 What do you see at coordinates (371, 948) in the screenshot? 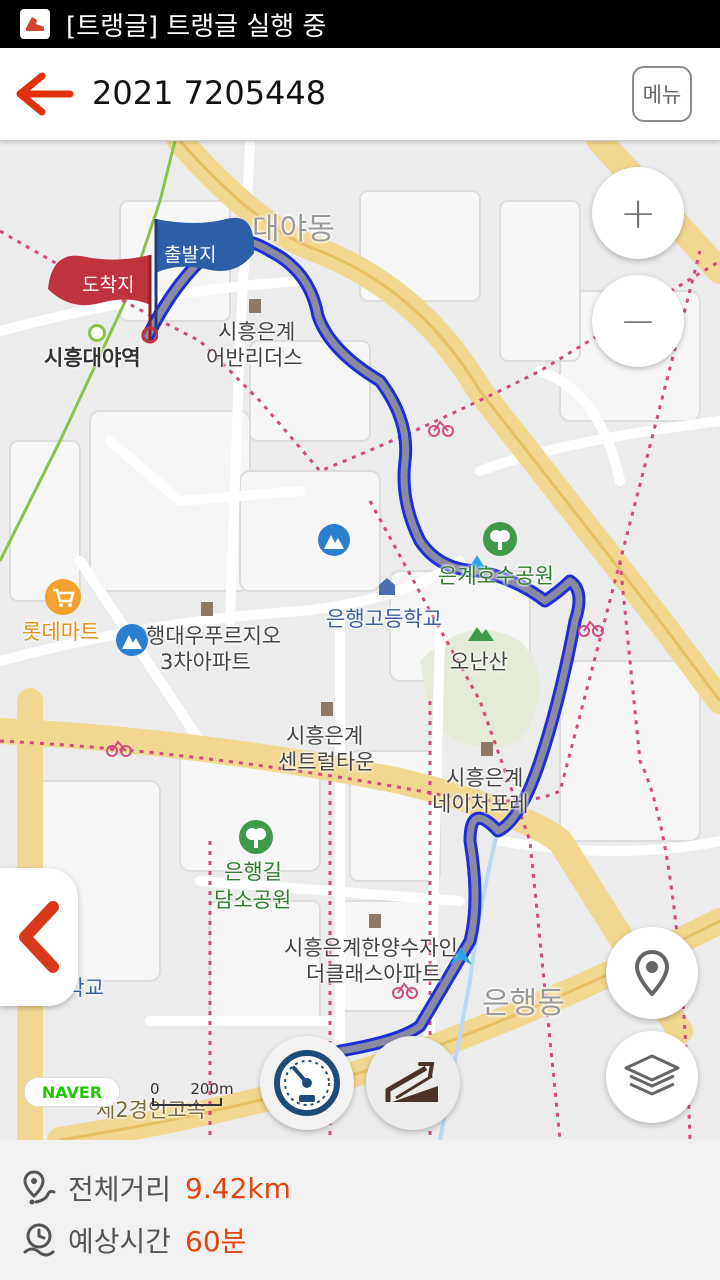
I see `map-label-hanyang-1: 시흥은계한양수자인` at bounding box center [371, 948].